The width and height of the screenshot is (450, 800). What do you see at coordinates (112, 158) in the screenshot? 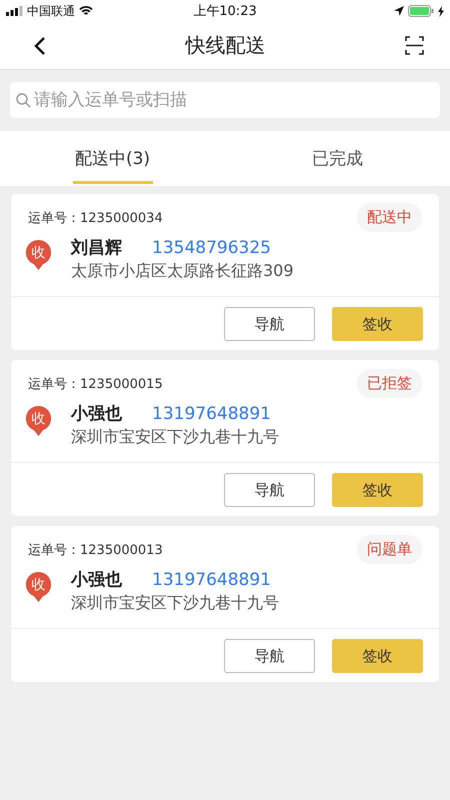
I see `tab: 配送中(3)` at bounding box center [112, 158].